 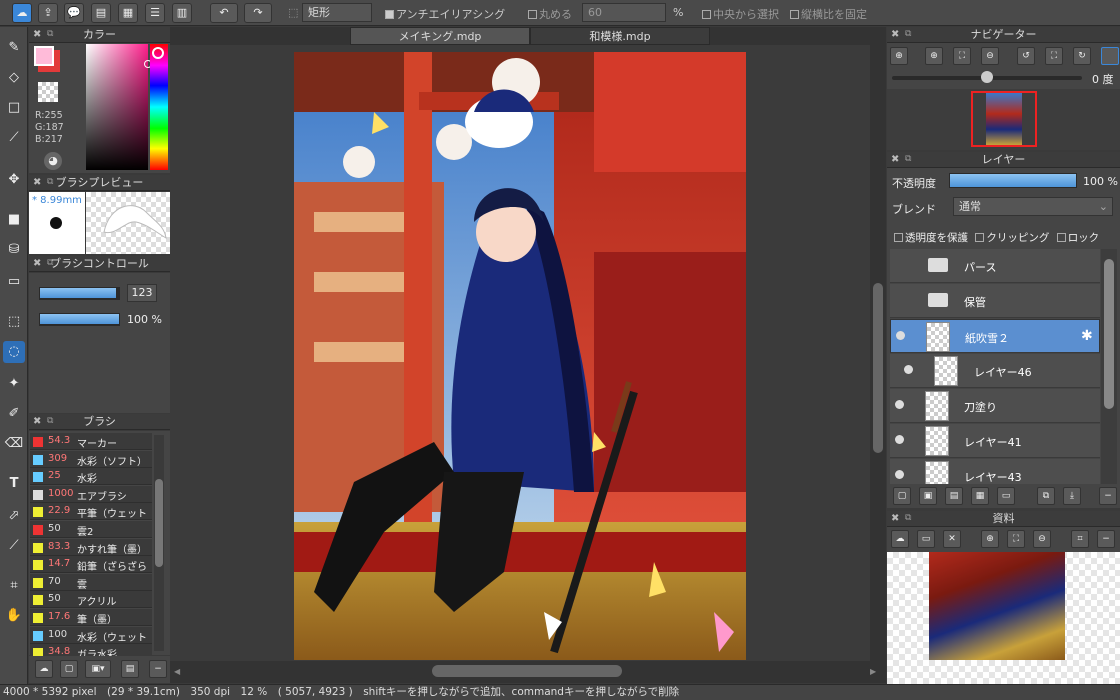 I want to click on layer-row: レイヤー41, so click(x=995, y=441).